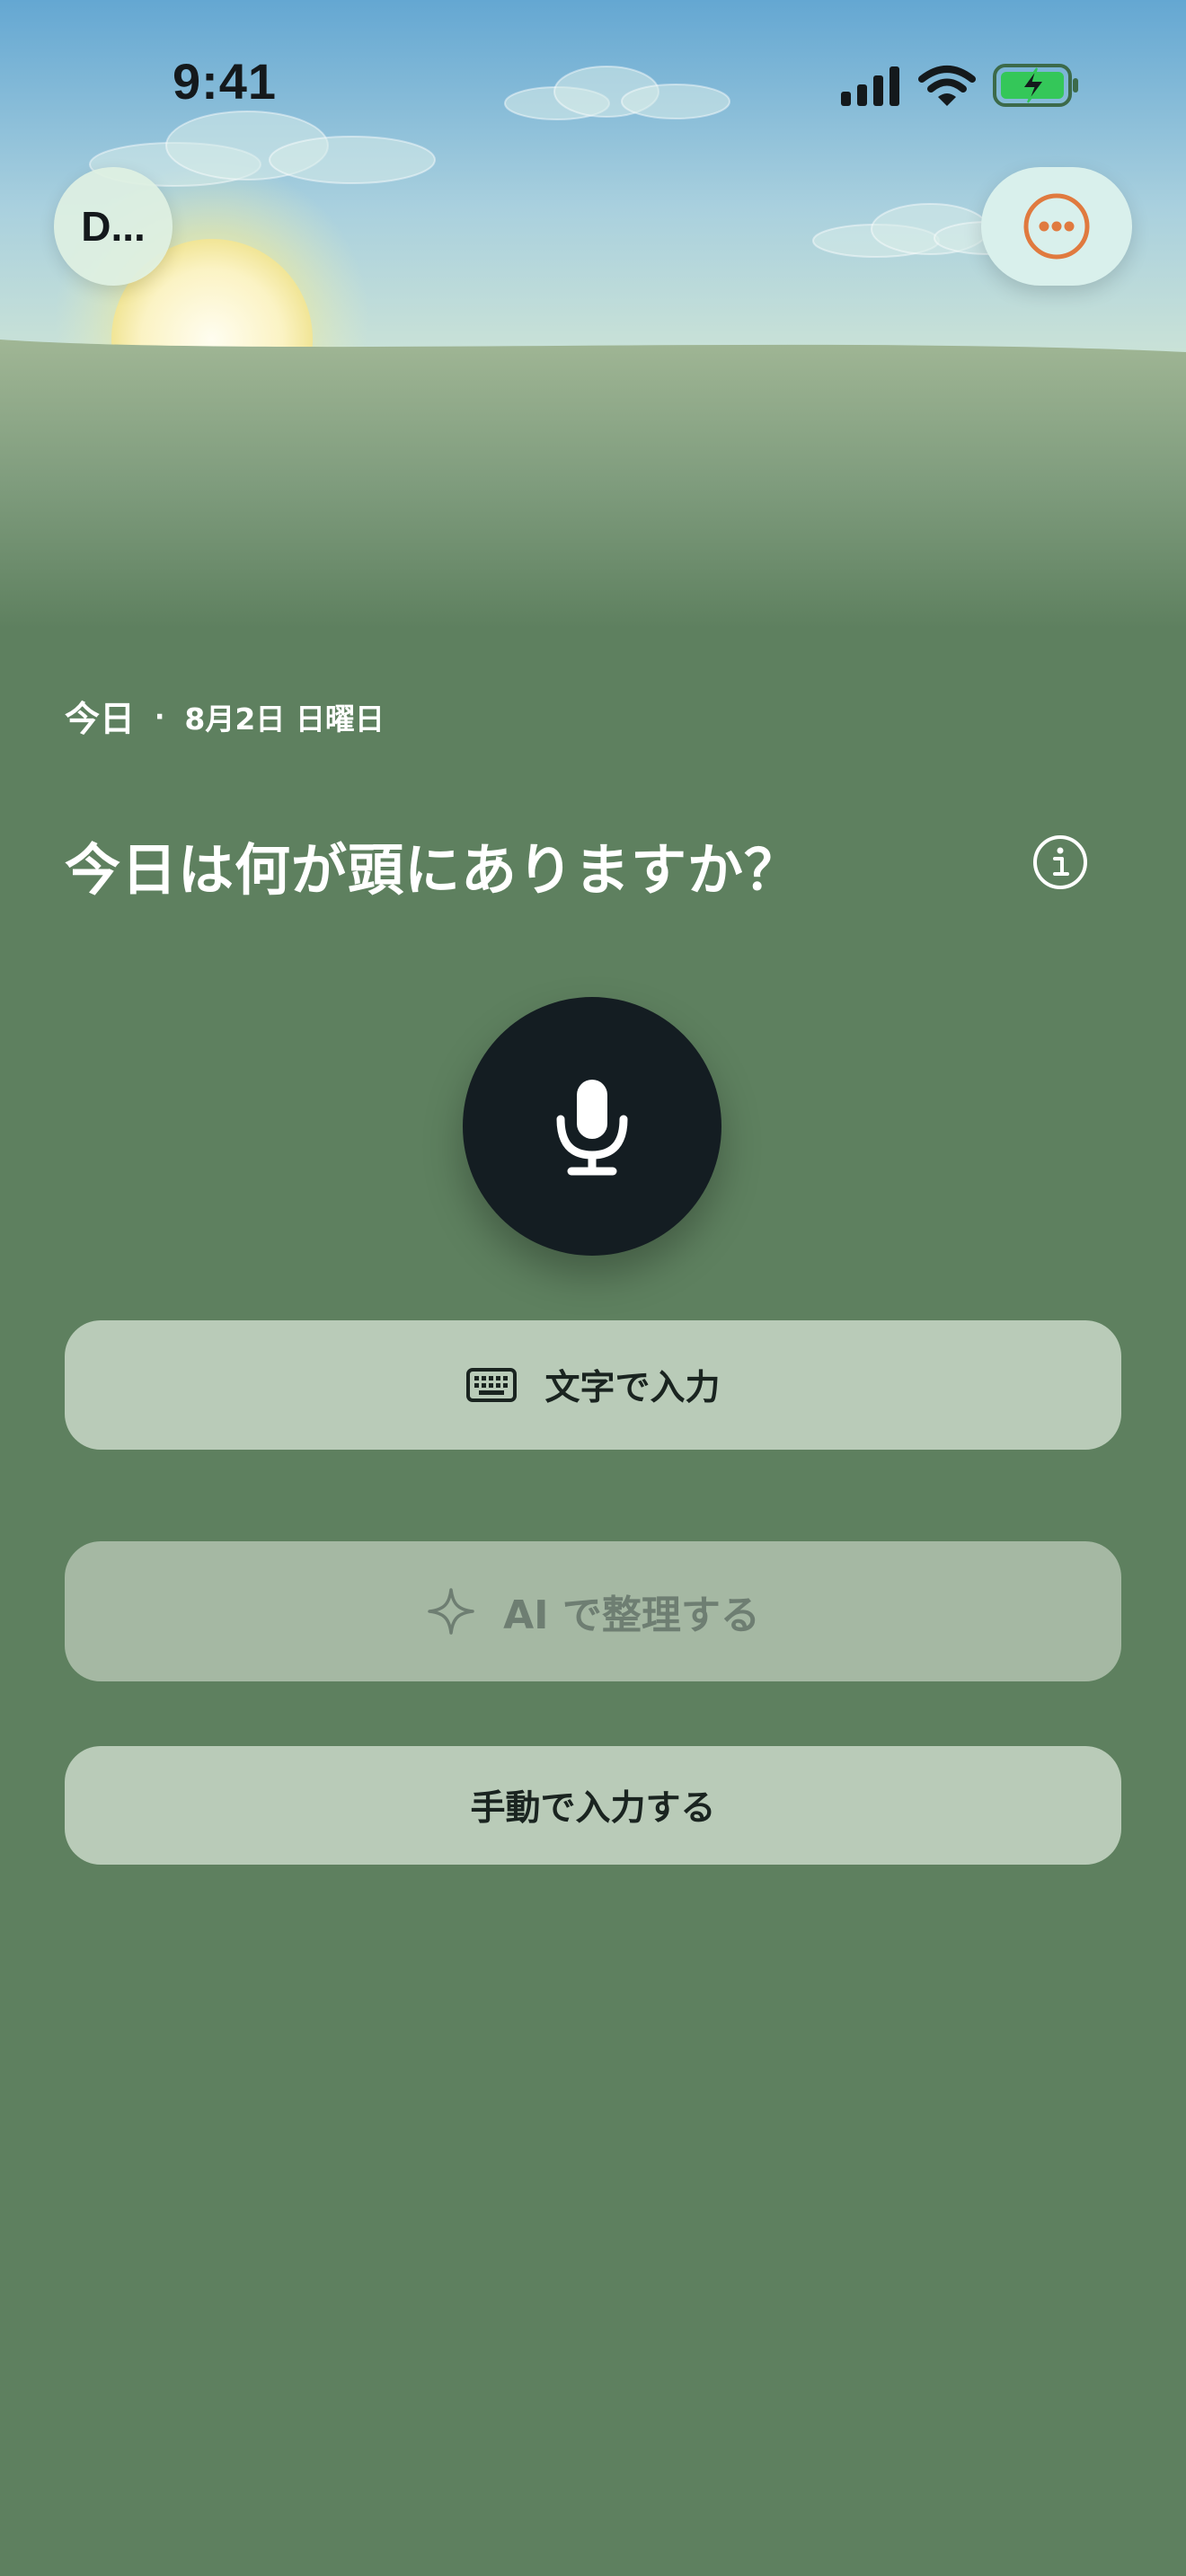 The width and height of the screenshot is (1186, 2576). Describe the element at coordinates (870, 86) in the screenshot. I see `cellular-signal-icon` at that location.